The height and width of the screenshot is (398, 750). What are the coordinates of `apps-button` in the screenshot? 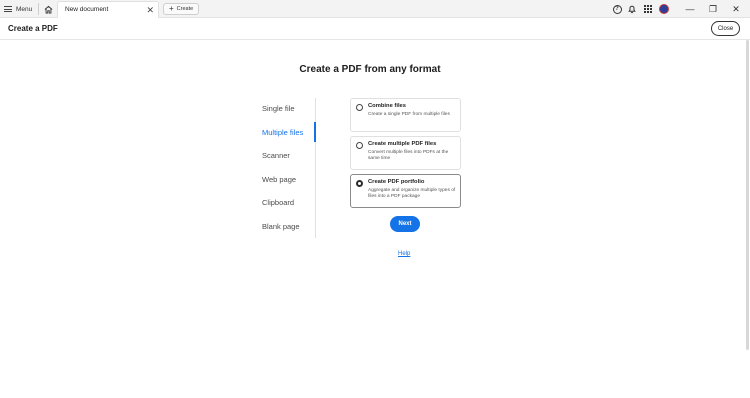 It's located at (648, 9).